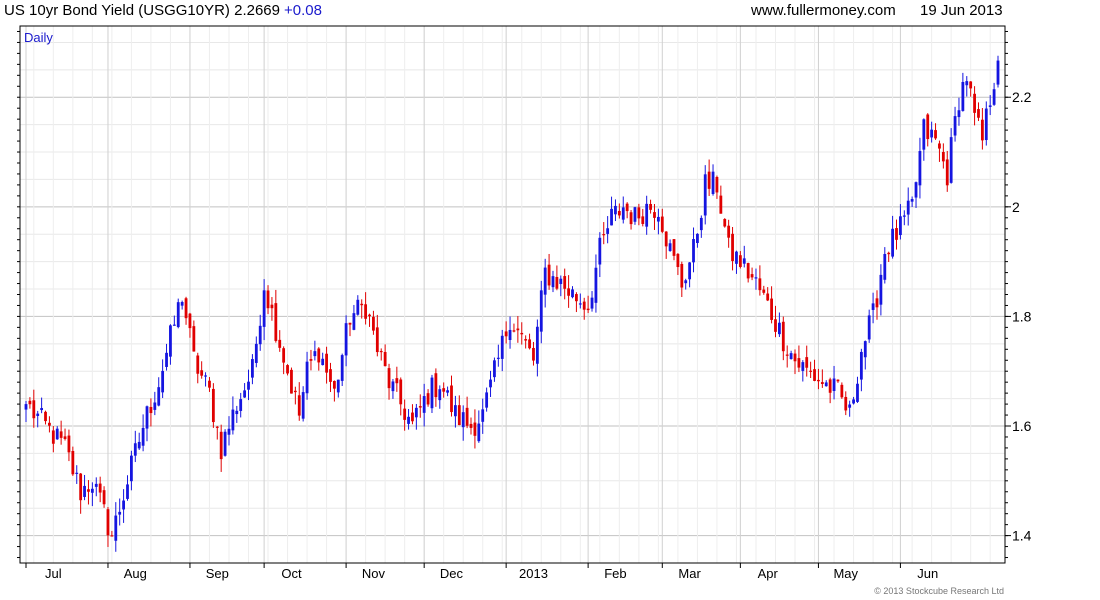  What do you see at coordinates (689, 573) in the screenshot?
I see `x-tick-label: Mar` at bounding box center [689, 573].